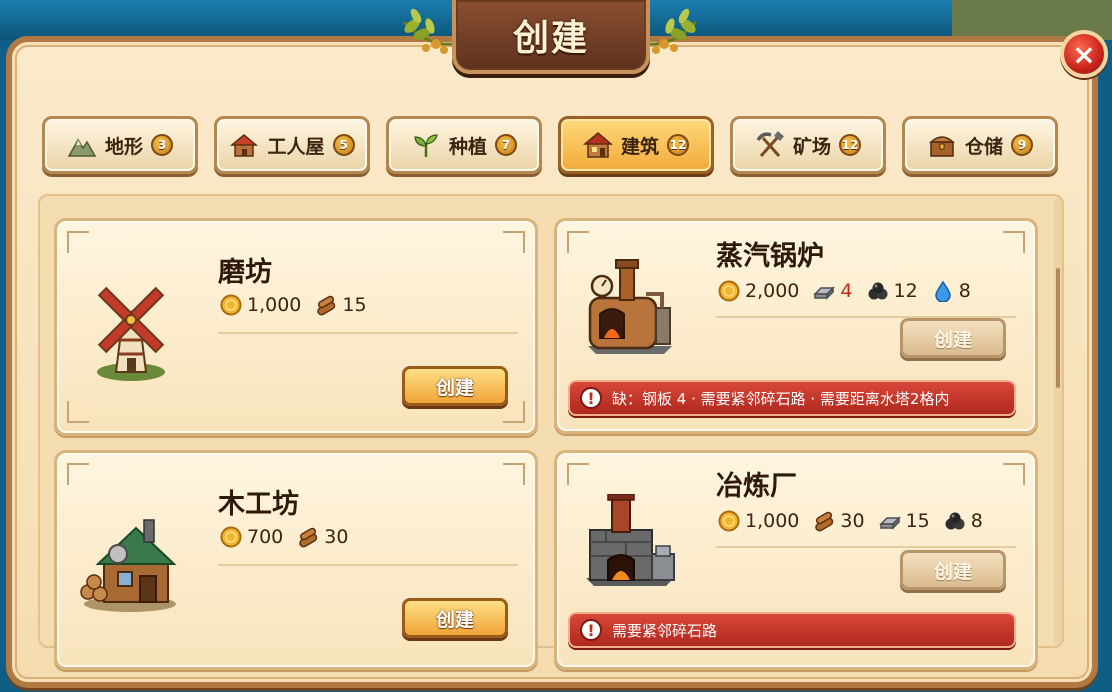 The height and width of the screenshot is (692, 1112). I want to click on tab-mine: 矿场 12, so click(808, 145).